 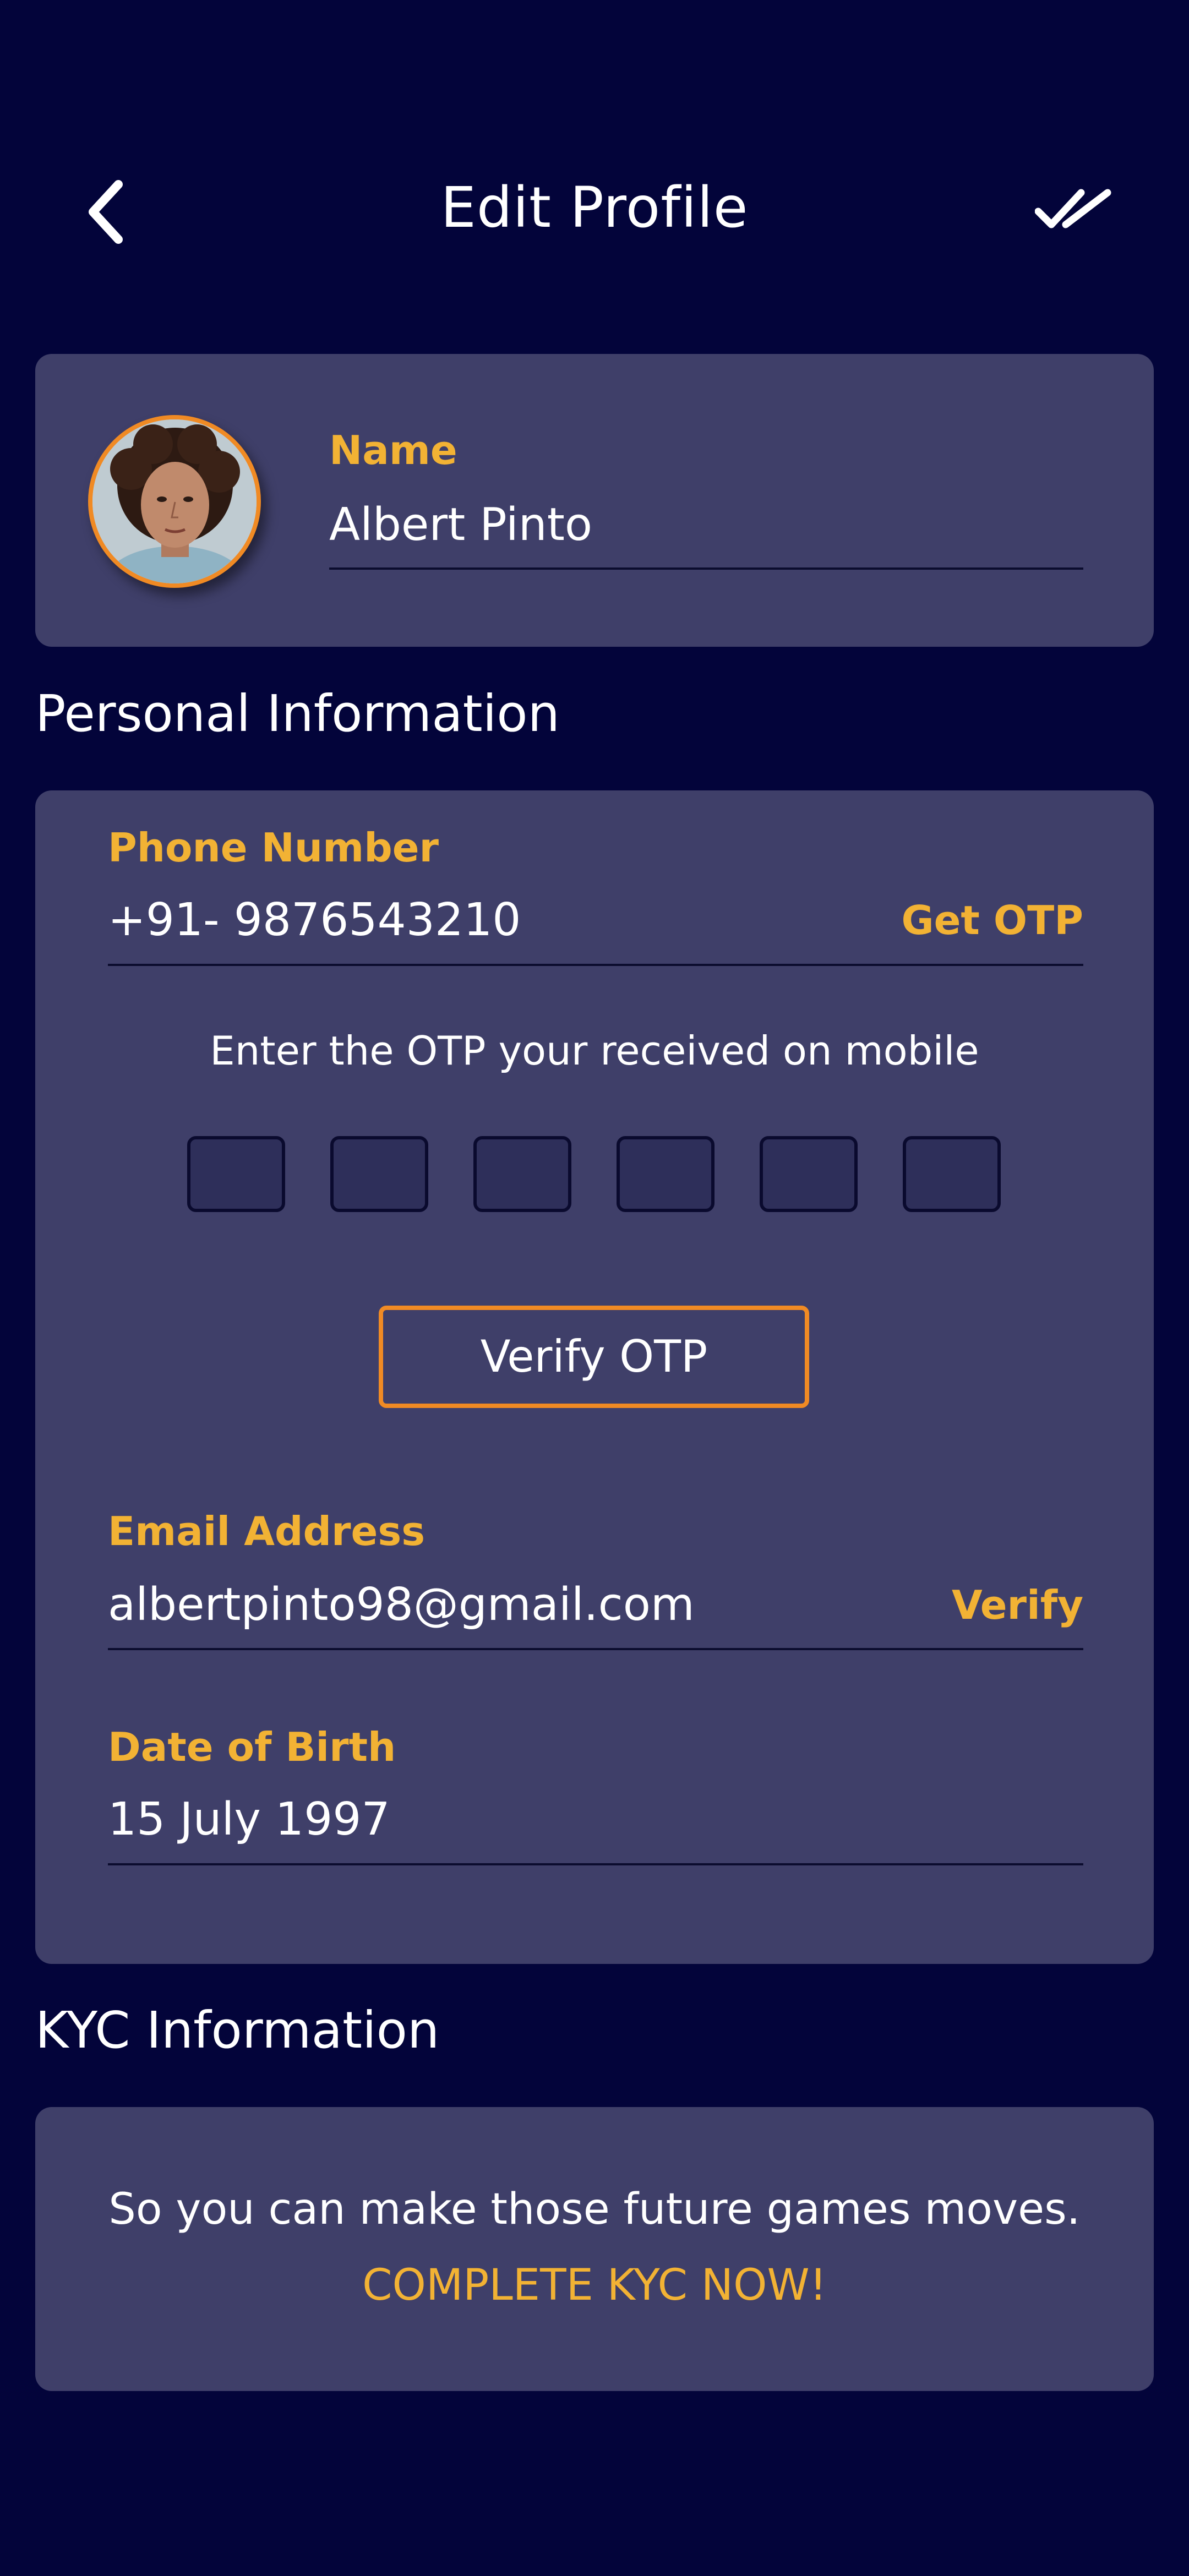 What do you see at coordinates (594, 2285) in the screenshot?
I see `complete-kyc-link: COMPLETE KYC NOW!` at bounding box center [594, 2285].